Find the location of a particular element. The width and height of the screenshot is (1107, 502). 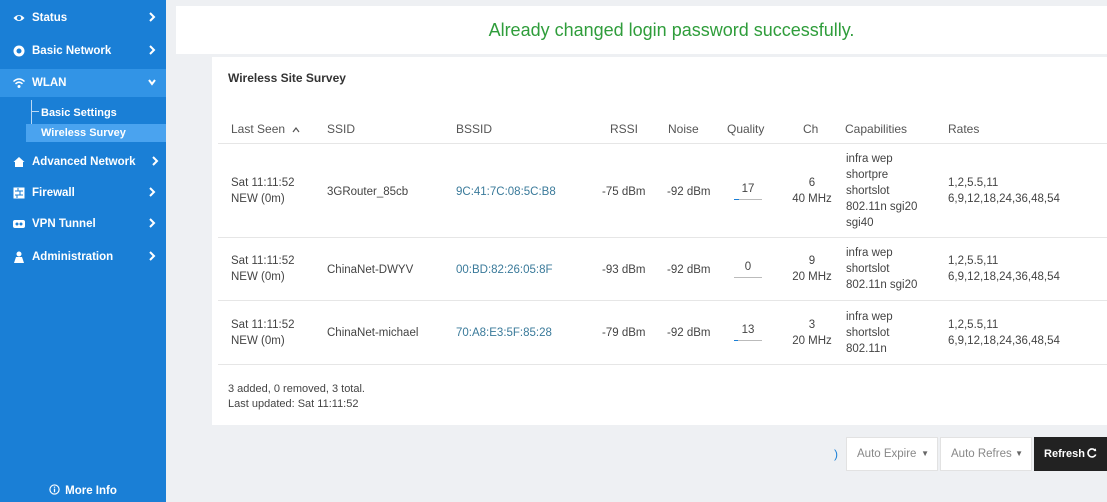

channel-number: 9 is located at coordinates (812, 261).